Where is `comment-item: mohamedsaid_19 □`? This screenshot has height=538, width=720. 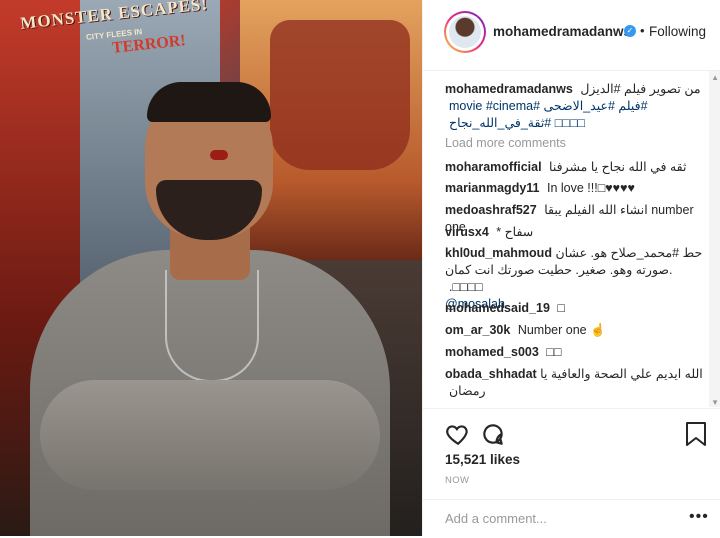 comment-item: mohamedsaid_19 □ is located at coordinates (574, 308).